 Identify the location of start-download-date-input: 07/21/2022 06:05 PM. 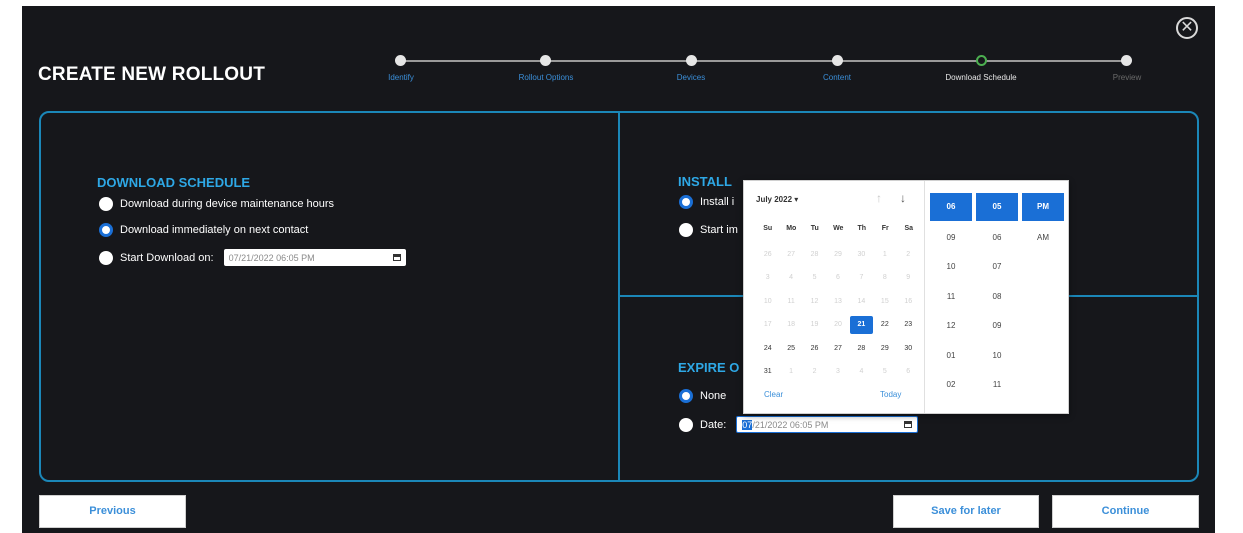
(314, 257).